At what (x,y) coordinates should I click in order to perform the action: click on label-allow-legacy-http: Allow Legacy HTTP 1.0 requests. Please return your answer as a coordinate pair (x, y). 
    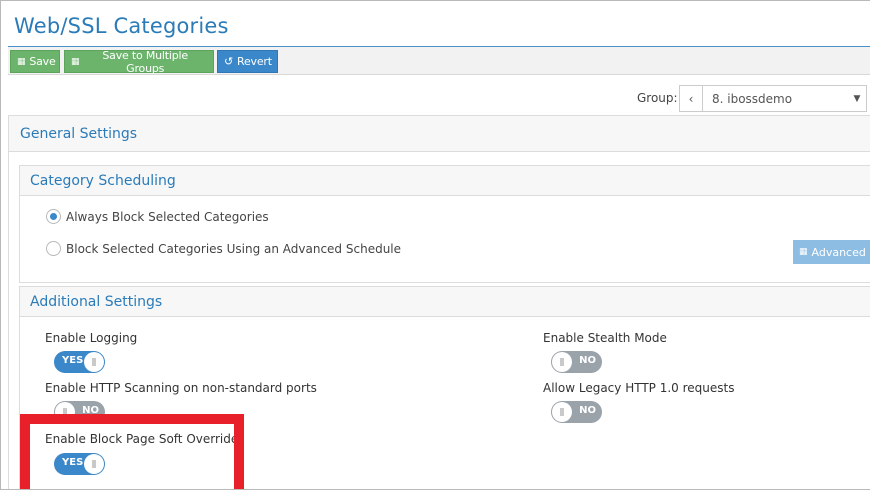
    Looking at the image, I should click on (639, 388).